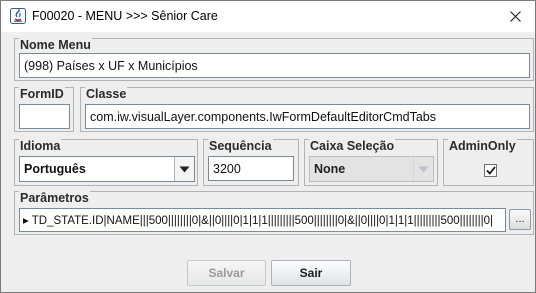  Describe the element at coordinates (125, 16) in the screenshot. I see `window-title: F00020 - MENU >>> Sênior Care` at that location.